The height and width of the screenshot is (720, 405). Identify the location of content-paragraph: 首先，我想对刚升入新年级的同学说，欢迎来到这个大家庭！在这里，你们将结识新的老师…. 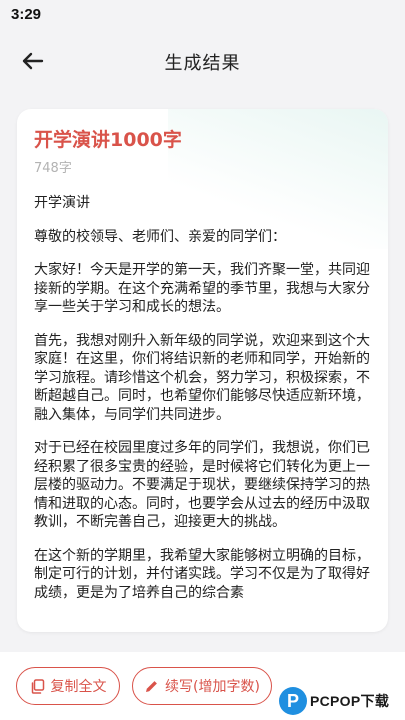
(202, 377).